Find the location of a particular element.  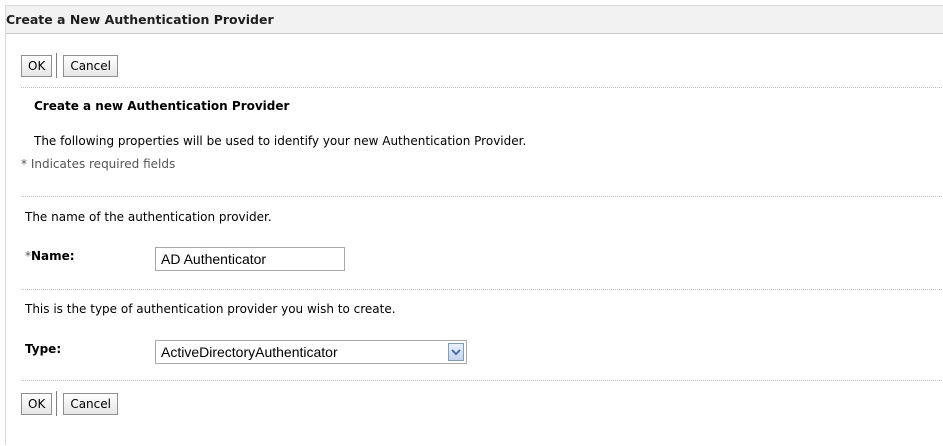

required-fields-note: * Indicates required fields is located at coordinates (98, 164).